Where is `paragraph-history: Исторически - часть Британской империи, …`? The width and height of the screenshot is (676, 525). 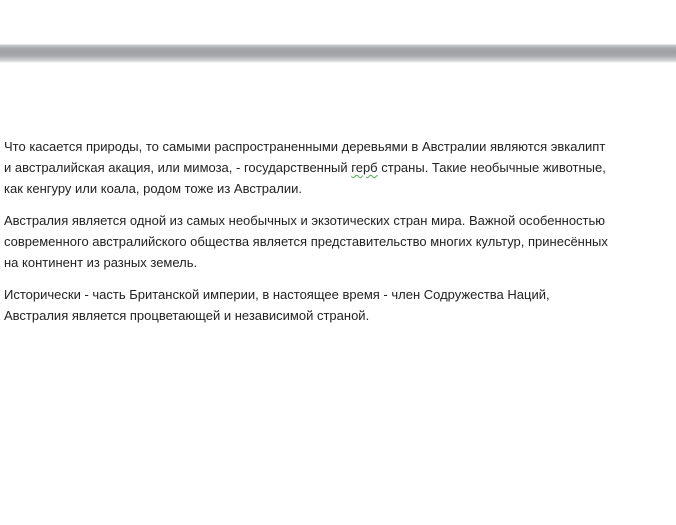
paragraph-history: Исторически - часть Британской империи, … is located at coordinates (324, 305).